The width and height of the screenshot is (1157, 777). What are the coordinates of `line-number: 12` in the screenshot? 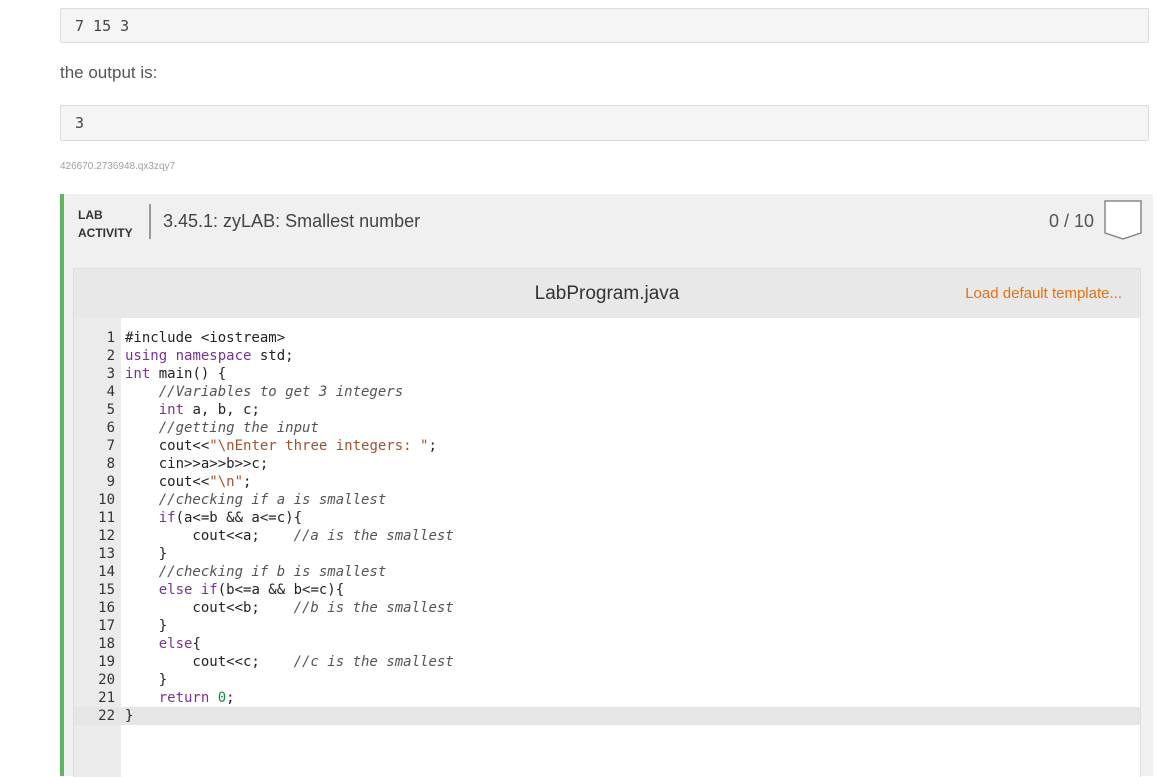 It's located at (106, 536).